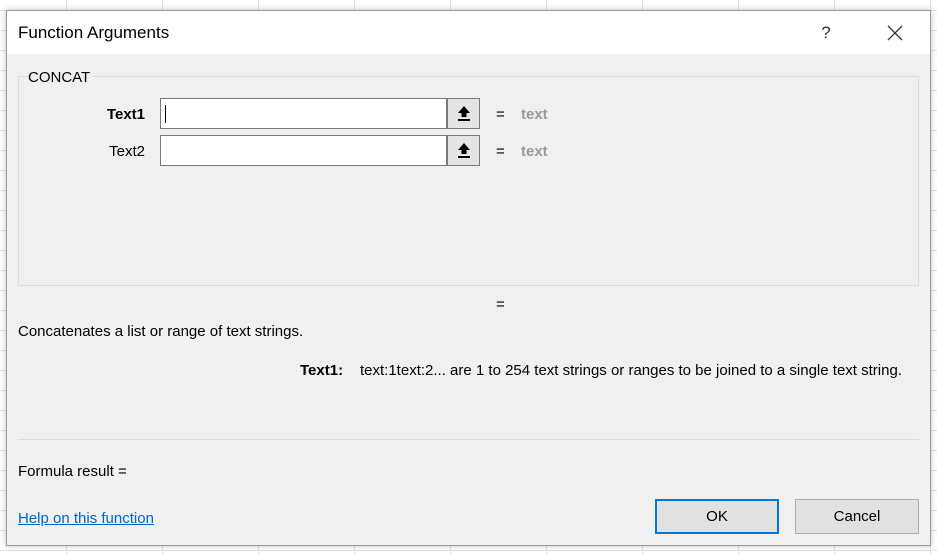 The image size is (937, 554). Describe the element at coordinates (125, 114) in the screenshot. I see `arg-label-text1: Text1` at that location.